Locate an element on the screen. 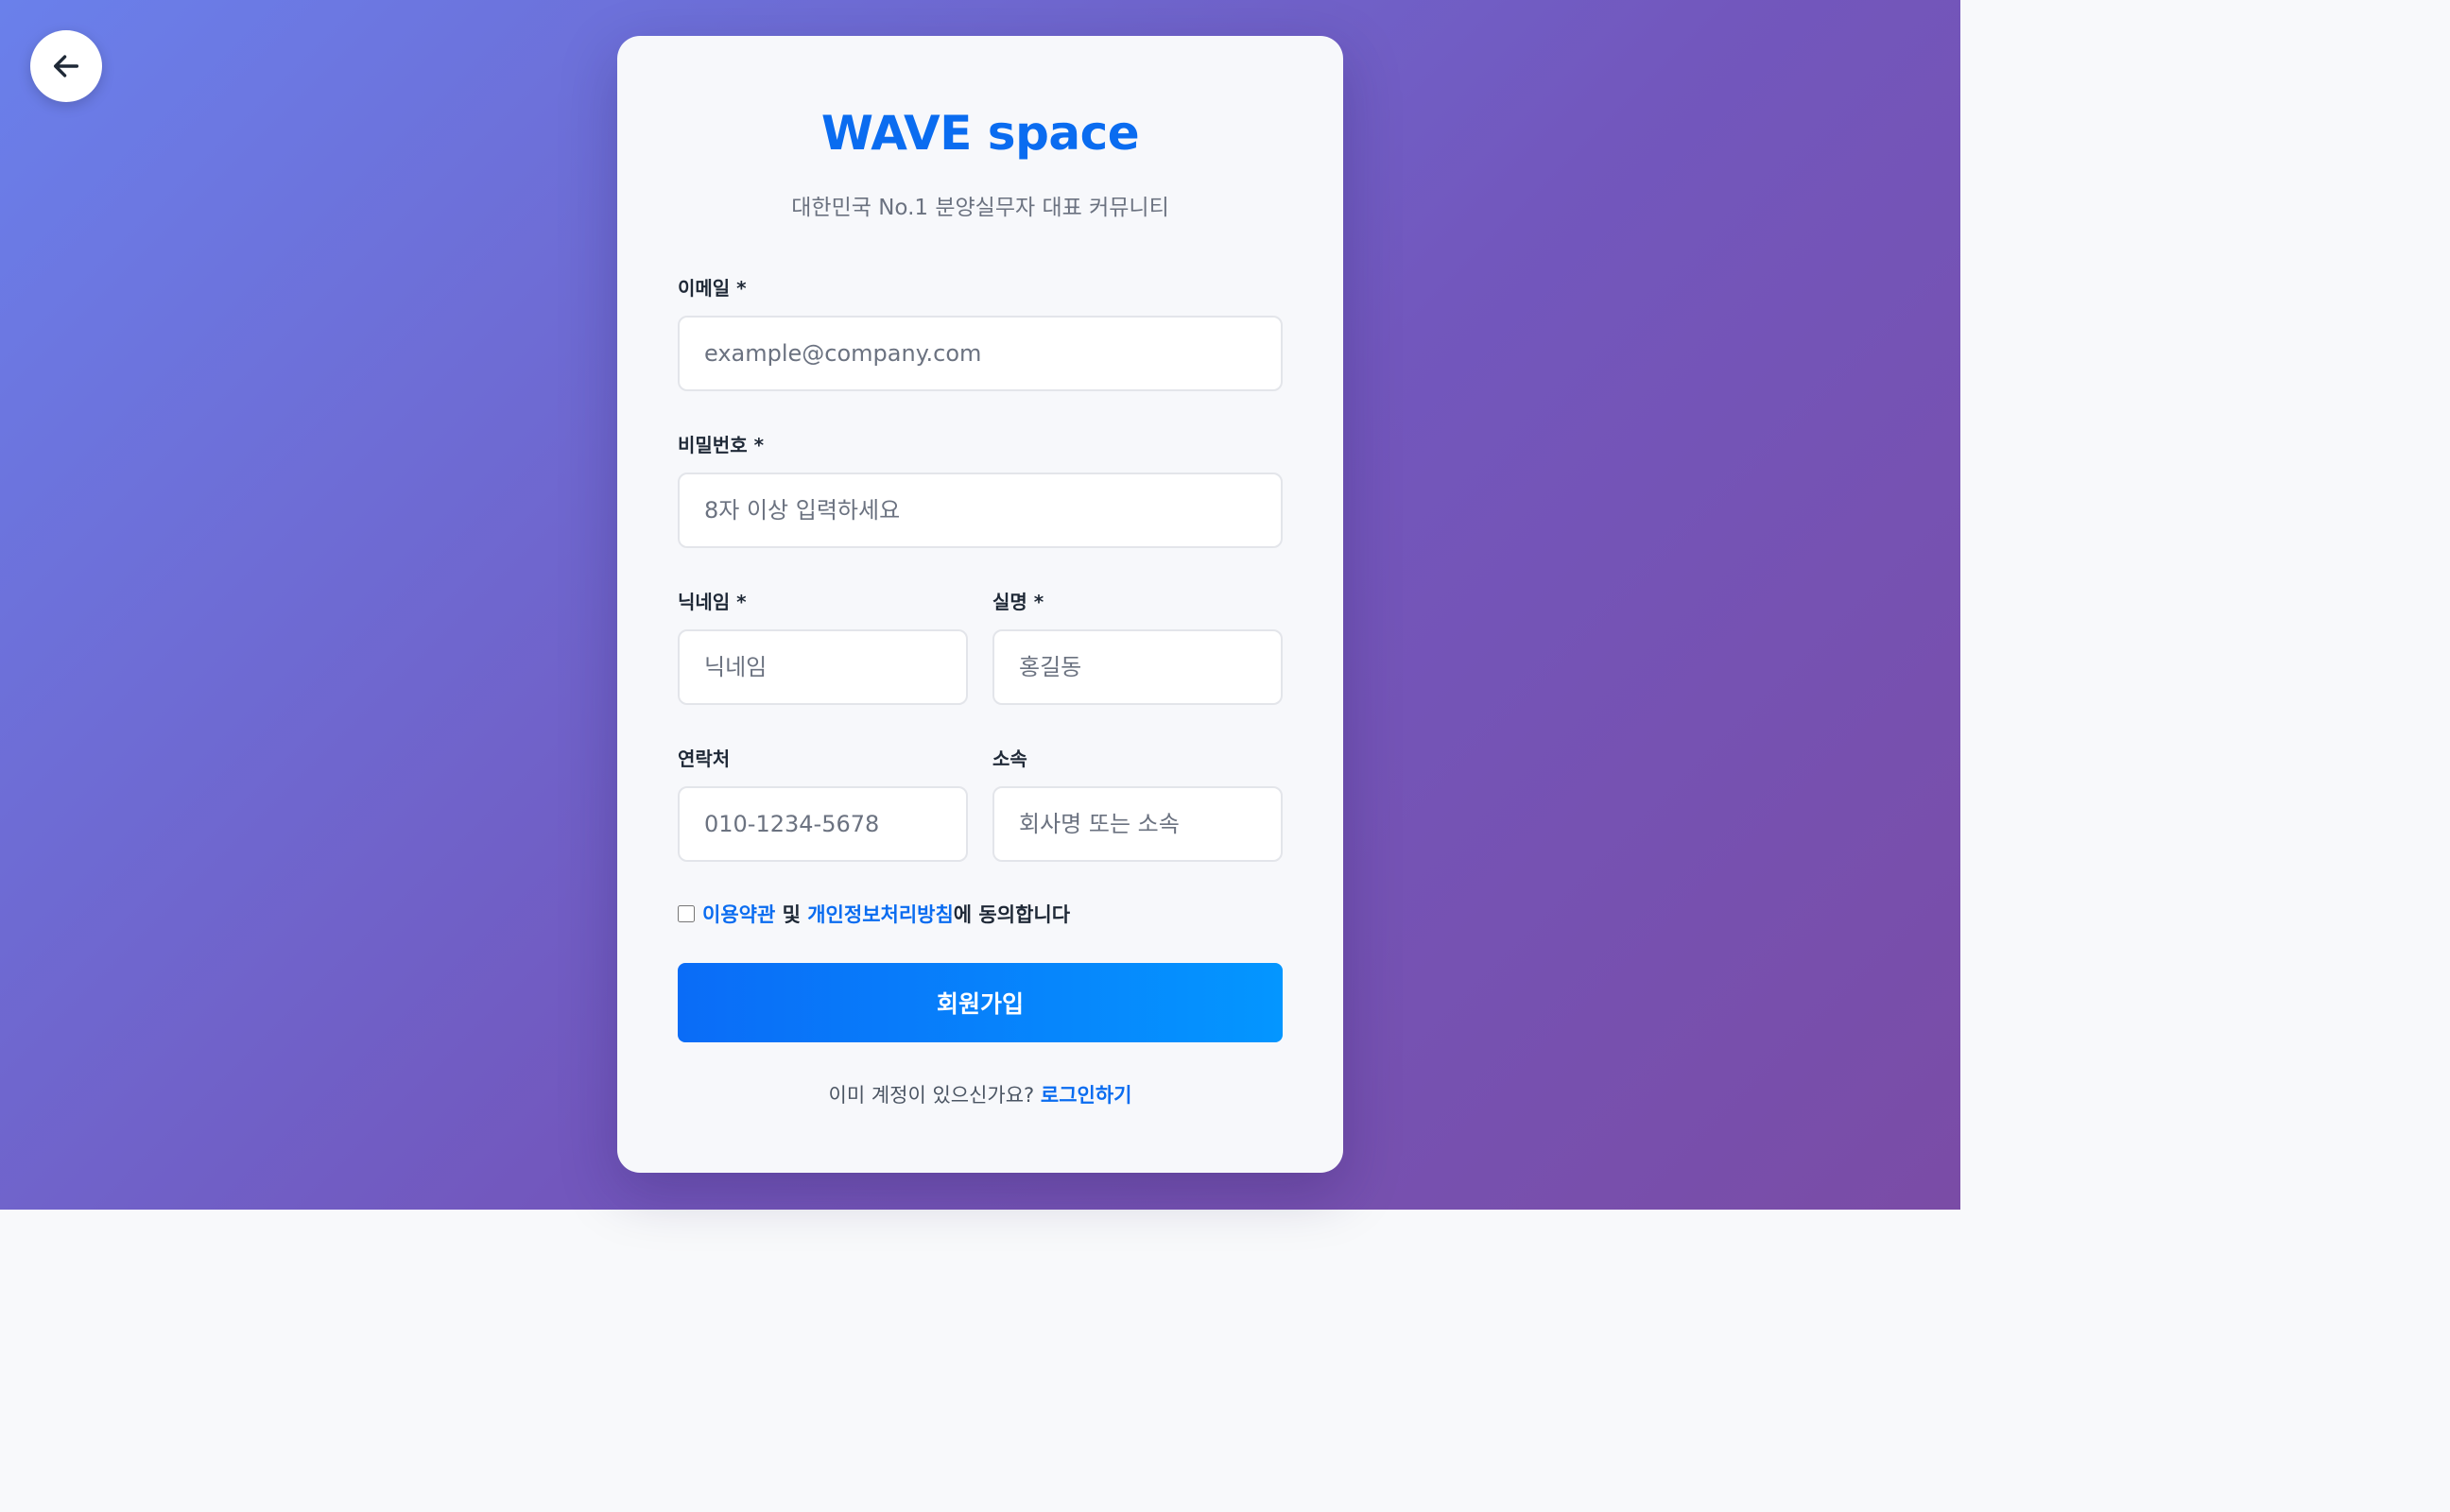 This screenshot has height=1512, width=2450. realname-label: 실명 * is located at coordinates (1018, 602).